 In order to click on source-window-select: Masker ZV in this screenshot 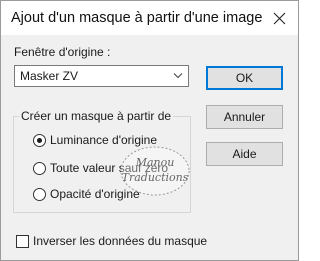, I will do `click(101, 76)`.